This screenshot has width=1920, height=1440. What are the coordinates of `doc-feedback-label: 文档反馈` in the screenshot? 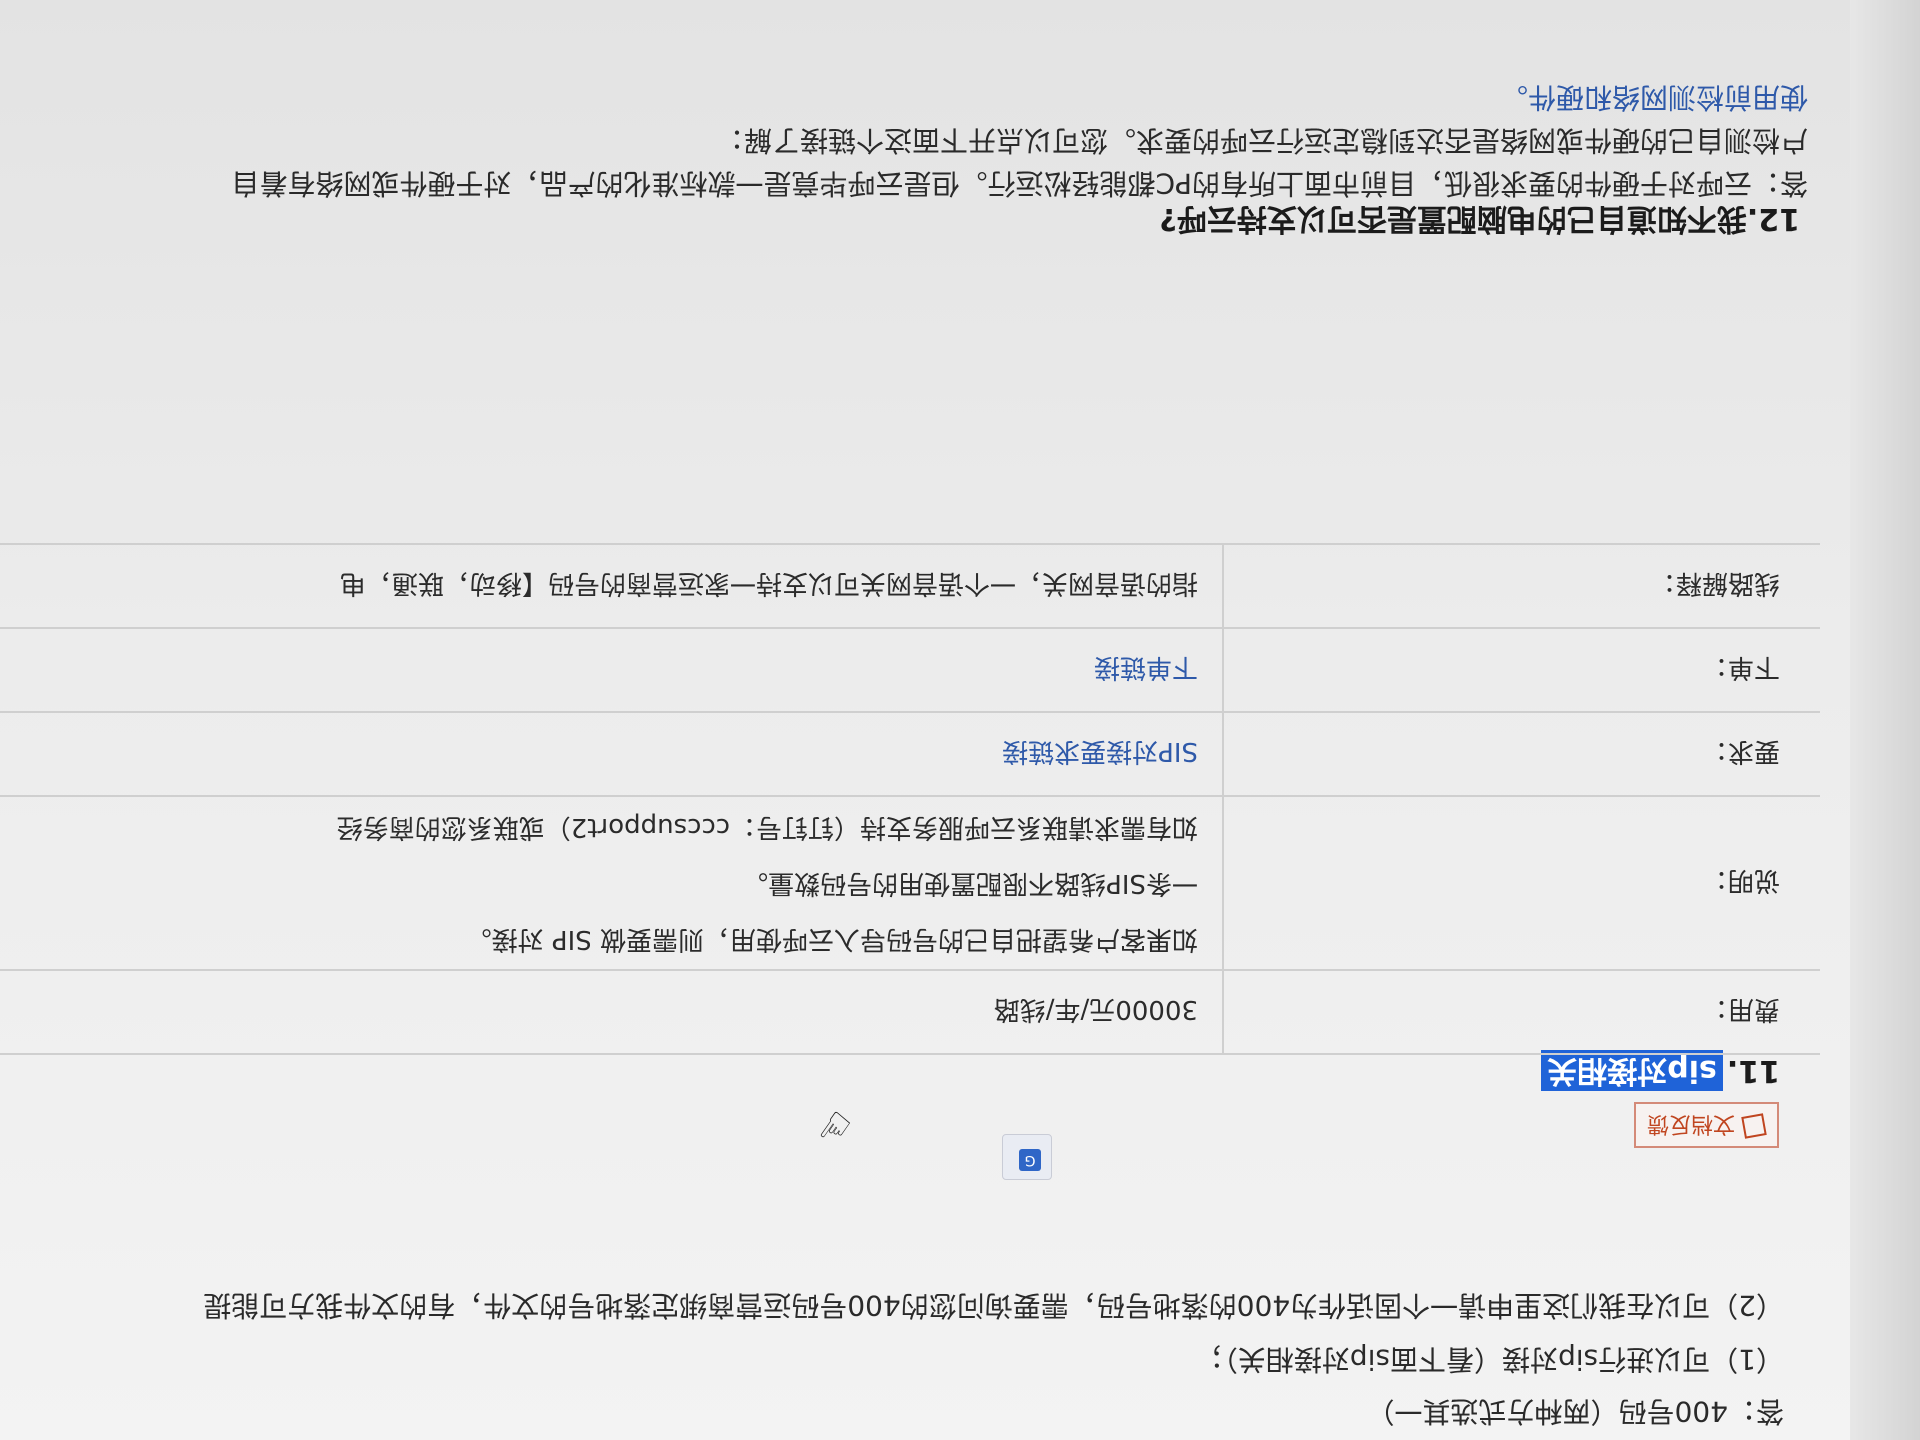 It's located at (1690, 1123).